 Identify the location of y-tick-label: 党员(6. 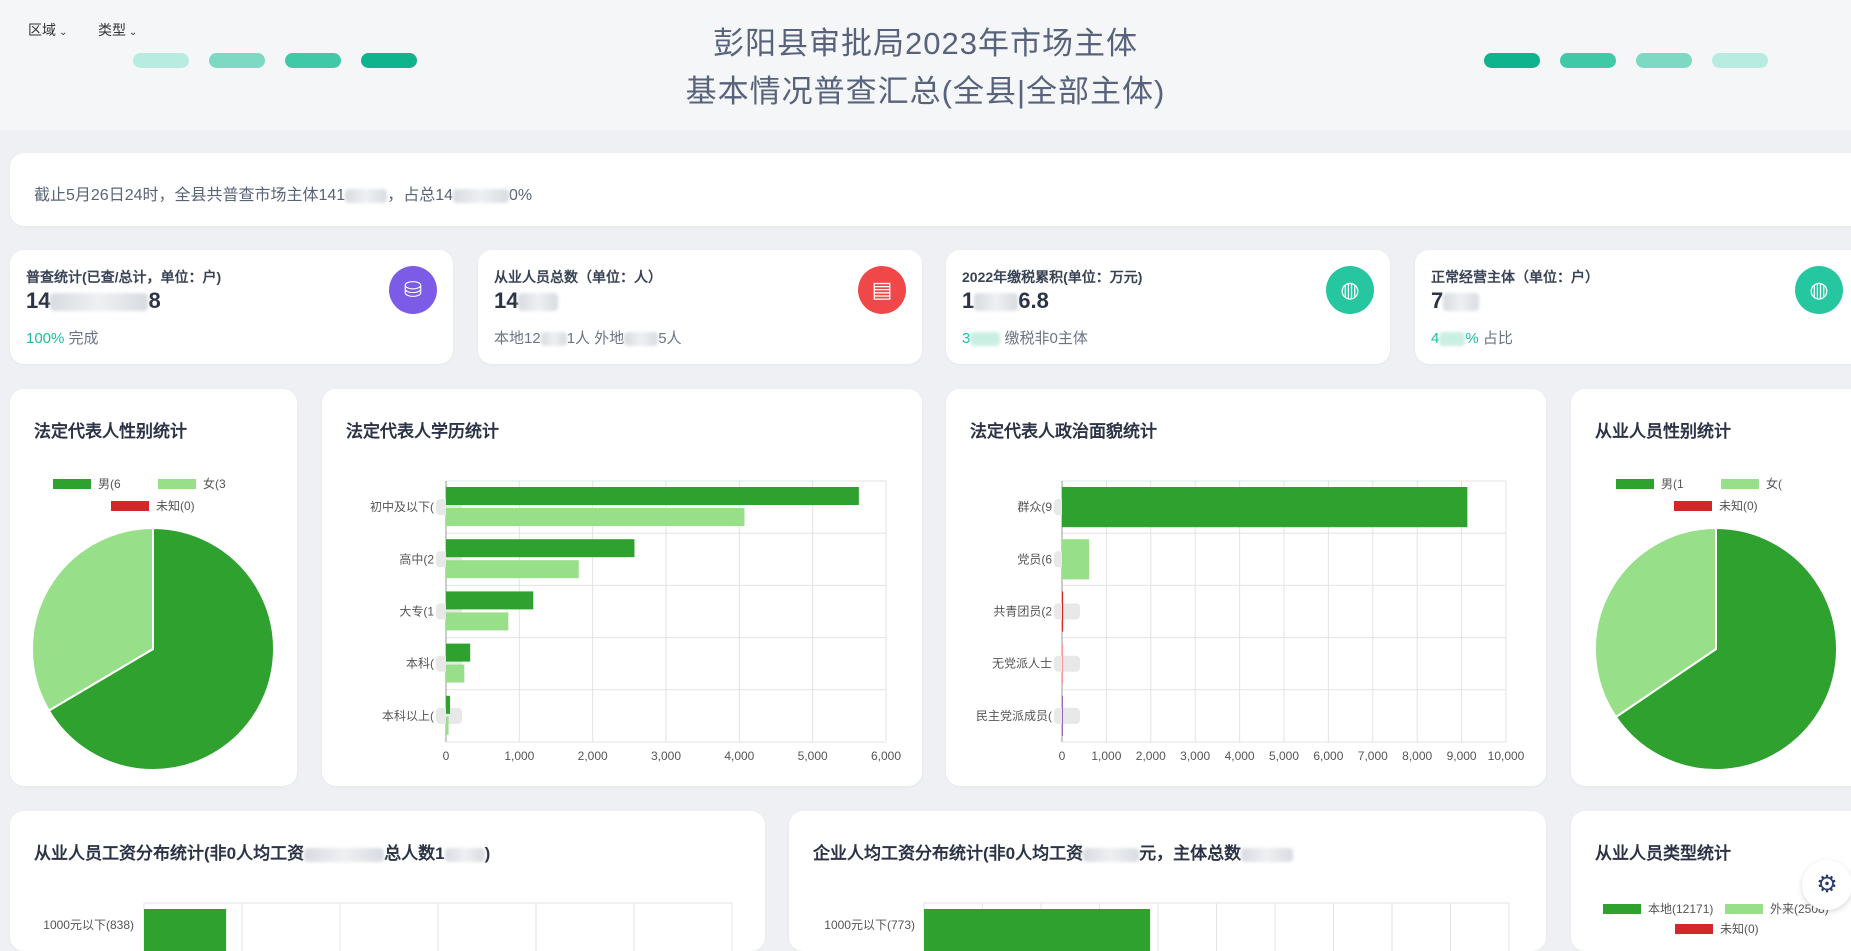
(1034, 558).